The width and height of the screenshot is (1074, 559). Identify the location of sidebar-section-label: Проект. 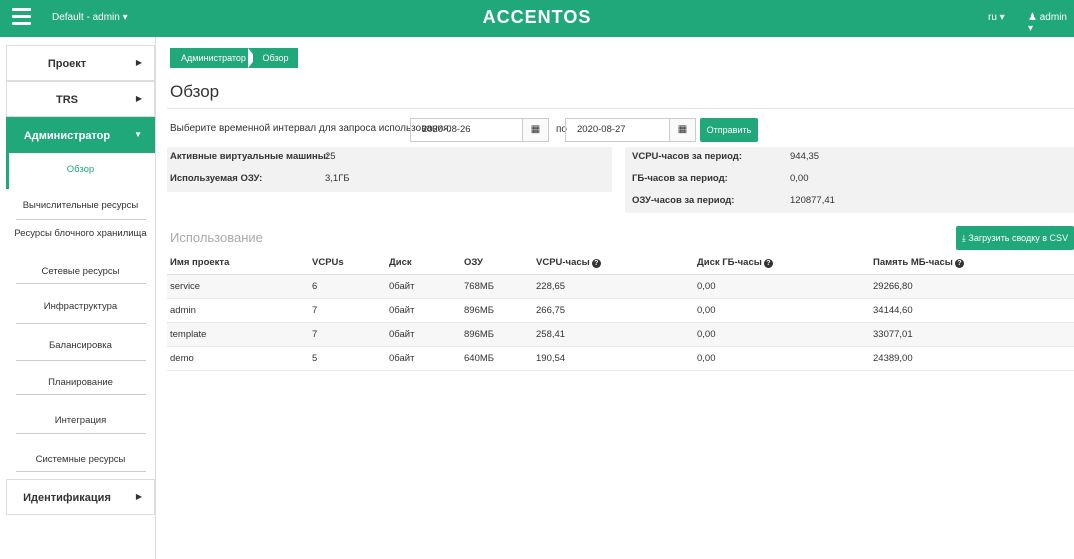
(67, 64).